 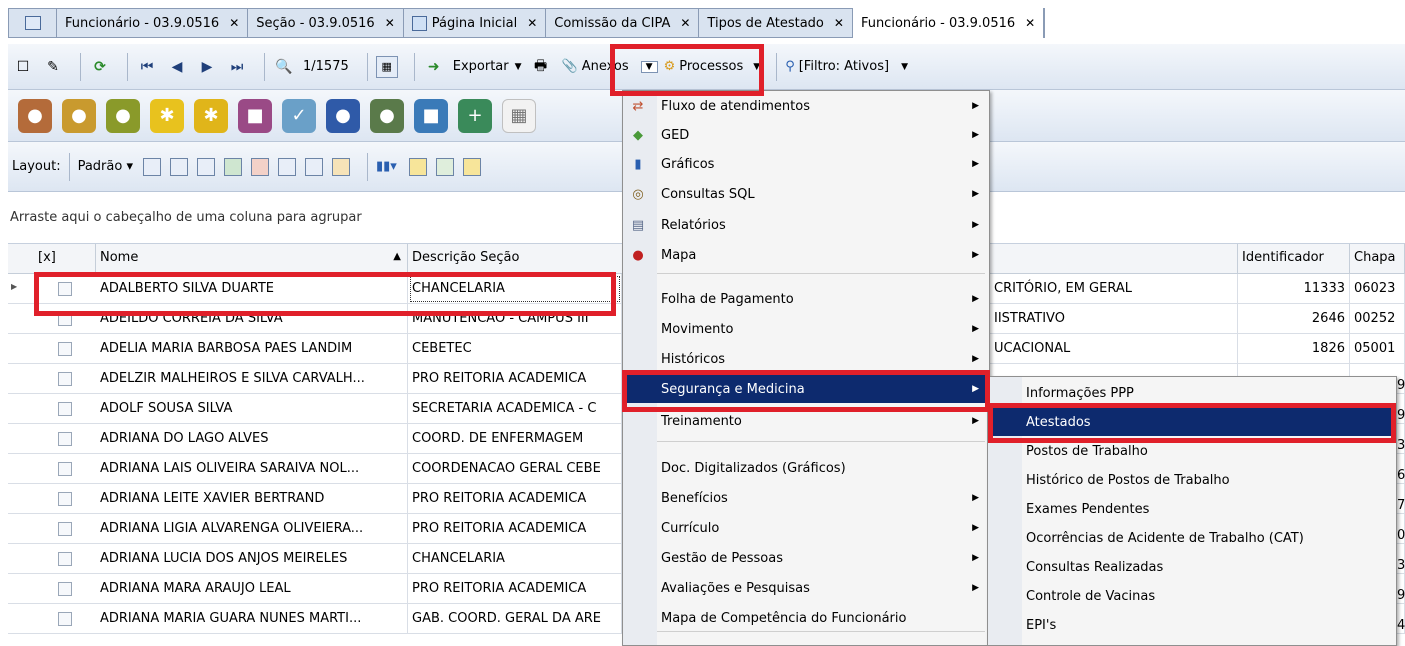 What do you see at coordinates (1192, 567) in the screenshot?
I see `submenu-item-consultas-realizadas: Consultas Realizadas` at bounding box center [1192, 567].